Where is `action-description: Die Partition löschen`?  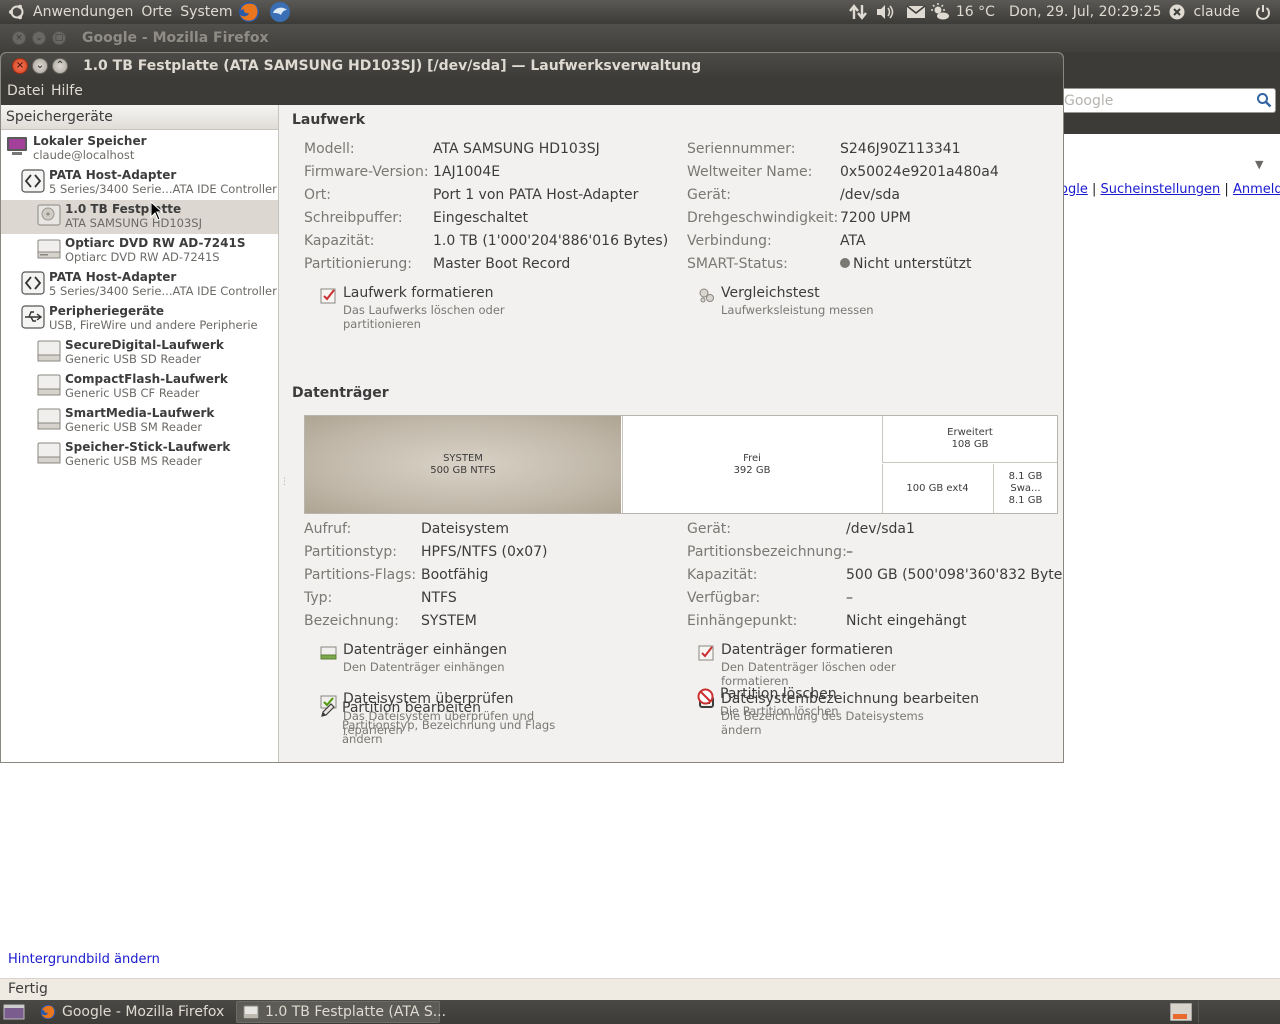
action-description: Die Partition löschen is located at coordinates (779, 711).